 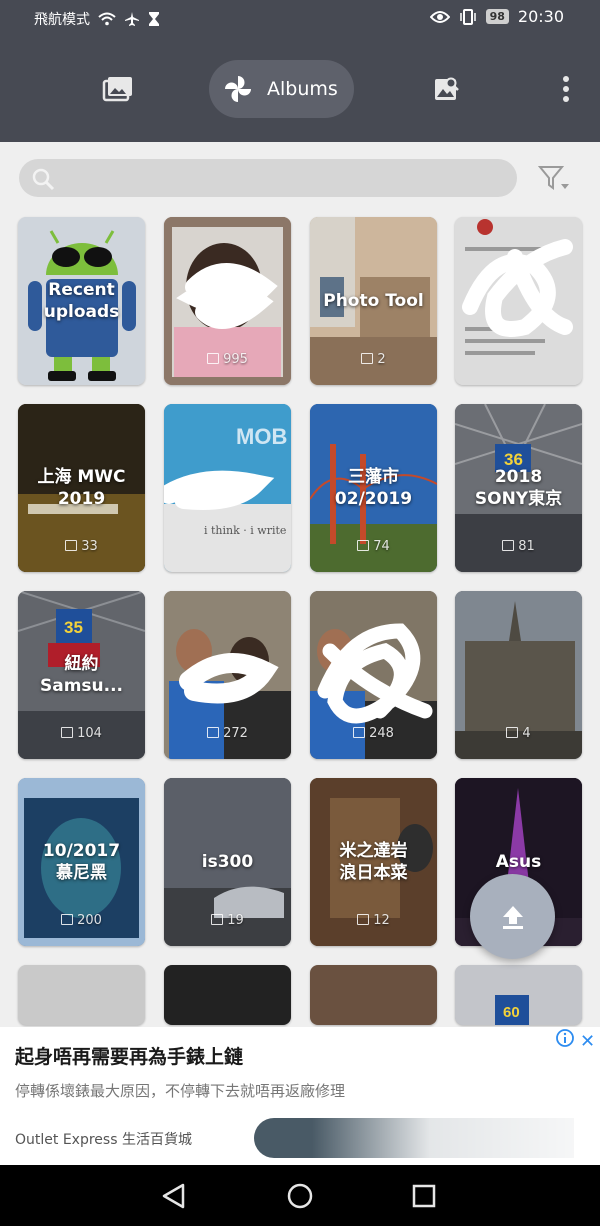 I want to click on album-tile: 995, so click(x=227, y=301).